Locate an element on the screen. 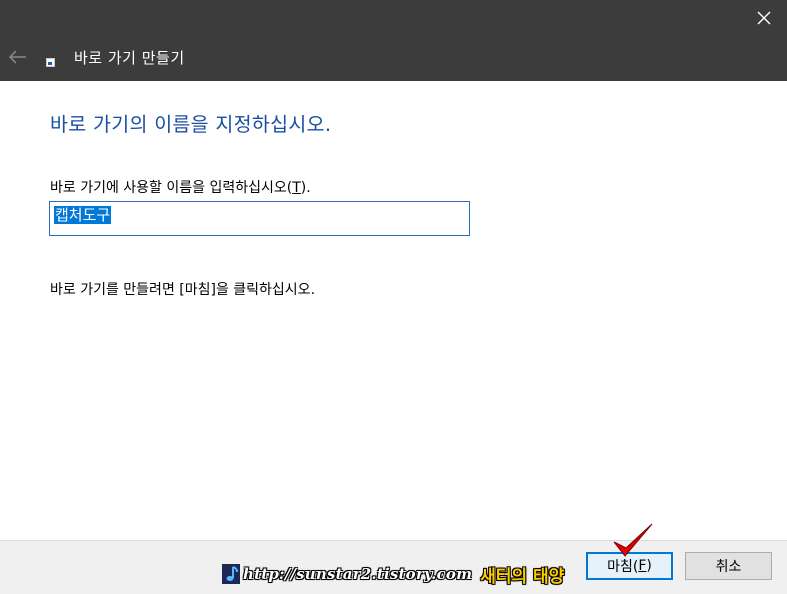 Image resolution: width=787 pixels, height=594 pixels. shortcut-name-value: 캡처도구 is located at coordinates (83, 215).